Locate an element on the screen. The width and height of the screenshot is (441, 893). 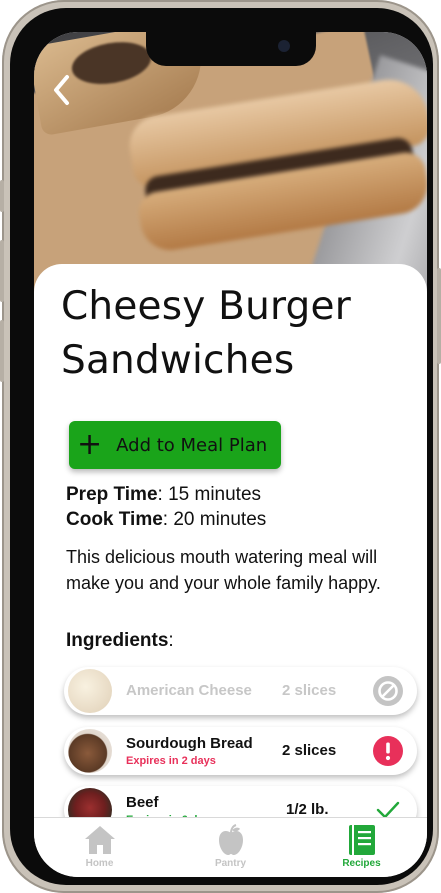
prep-time: Prep Time: 15 minutes is located at coordinates (166, 494).